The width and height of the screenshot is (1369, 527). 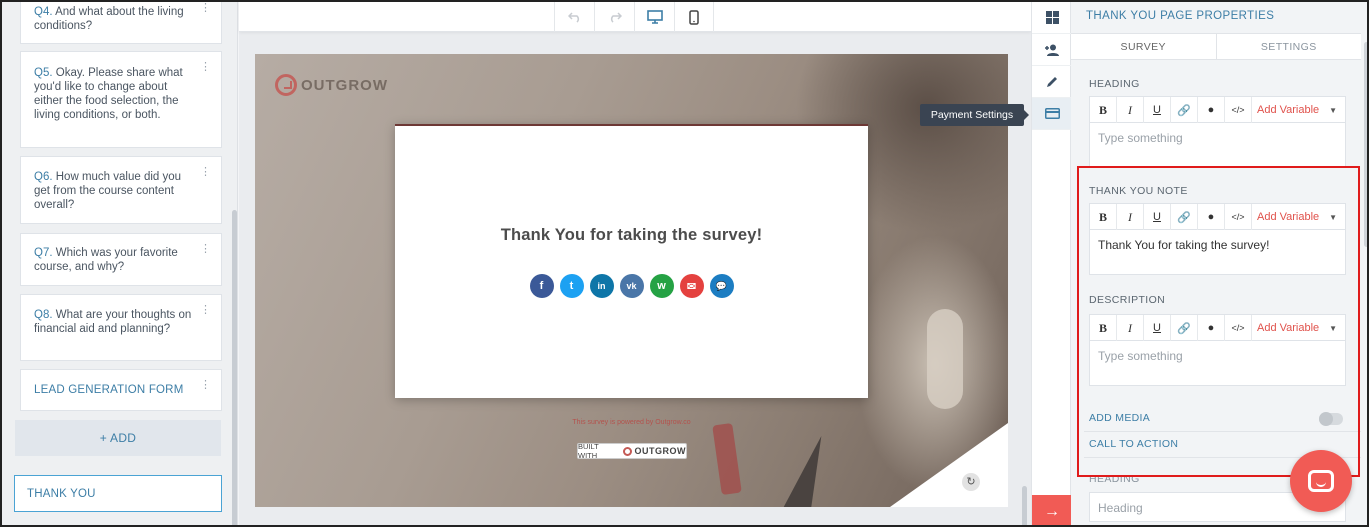 What do you see at coordinates (691, 286) in the screenshot?
I see `email-icon: ✉` at bounding box center [691, 286].